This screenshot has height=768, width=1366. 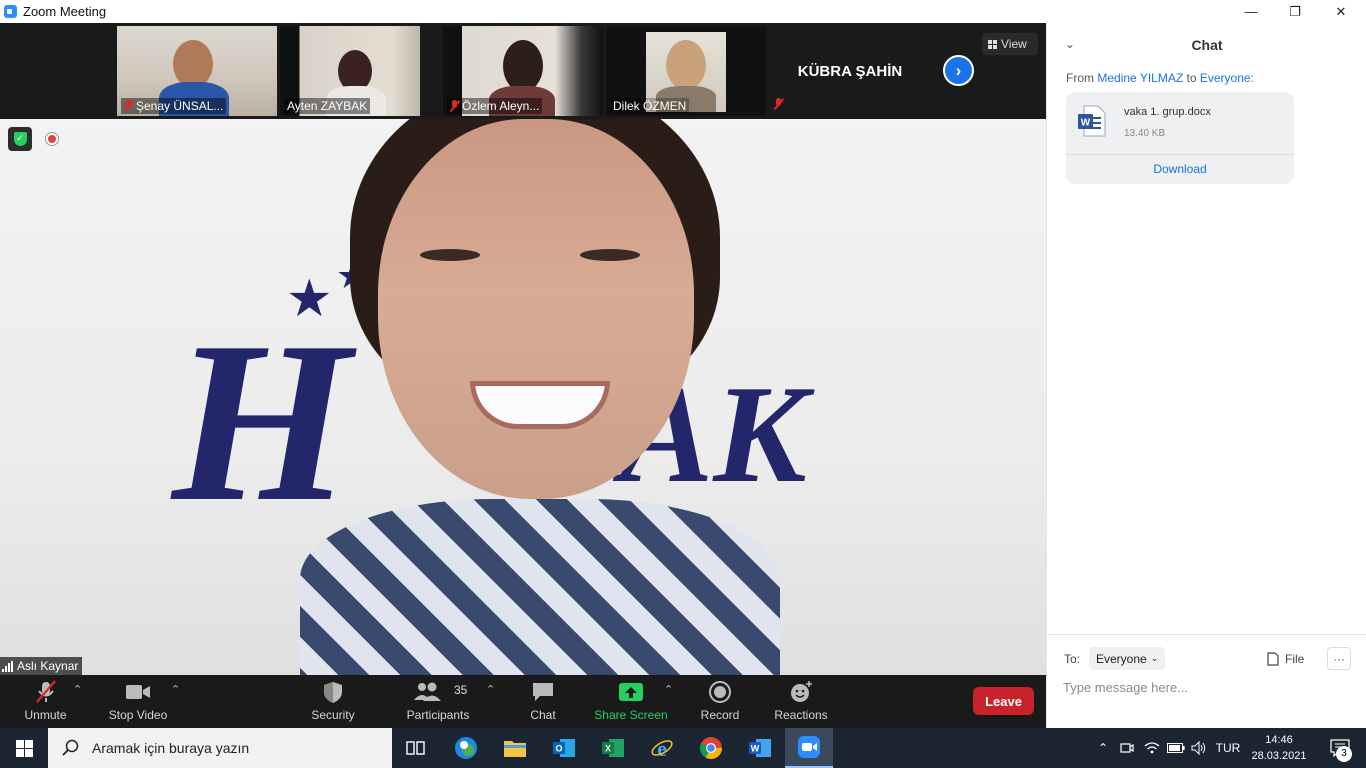 What do you see at coordinates (41, 666) in the screenshot?
I see `speaker-name-label: Aslı Kaynar` at bounding box center [41, 666].